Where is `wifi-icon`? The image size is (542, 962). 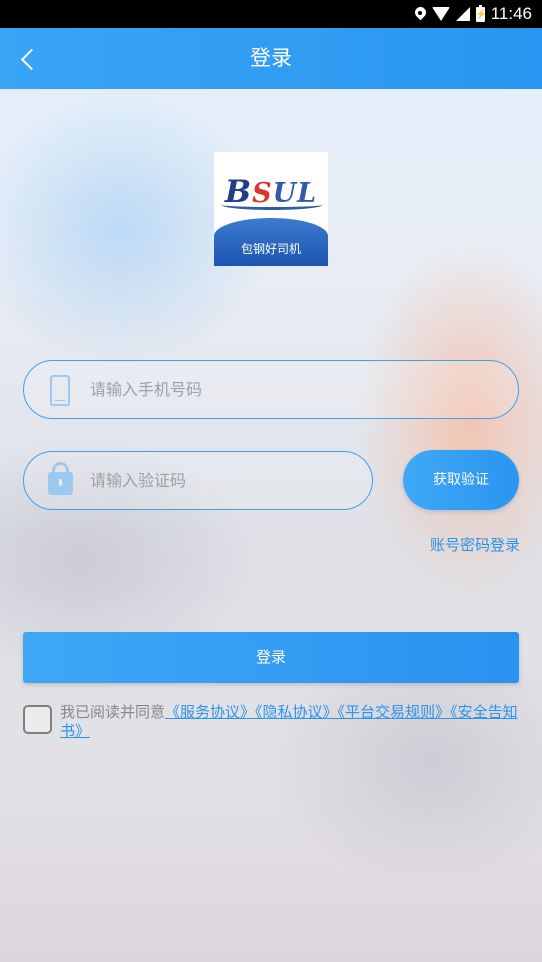
wifi-icon is located at coordinates (440, 14).